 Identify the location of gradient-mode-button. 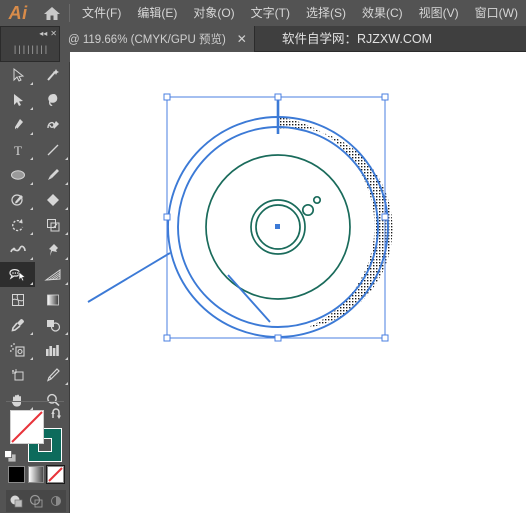
(36, 474).